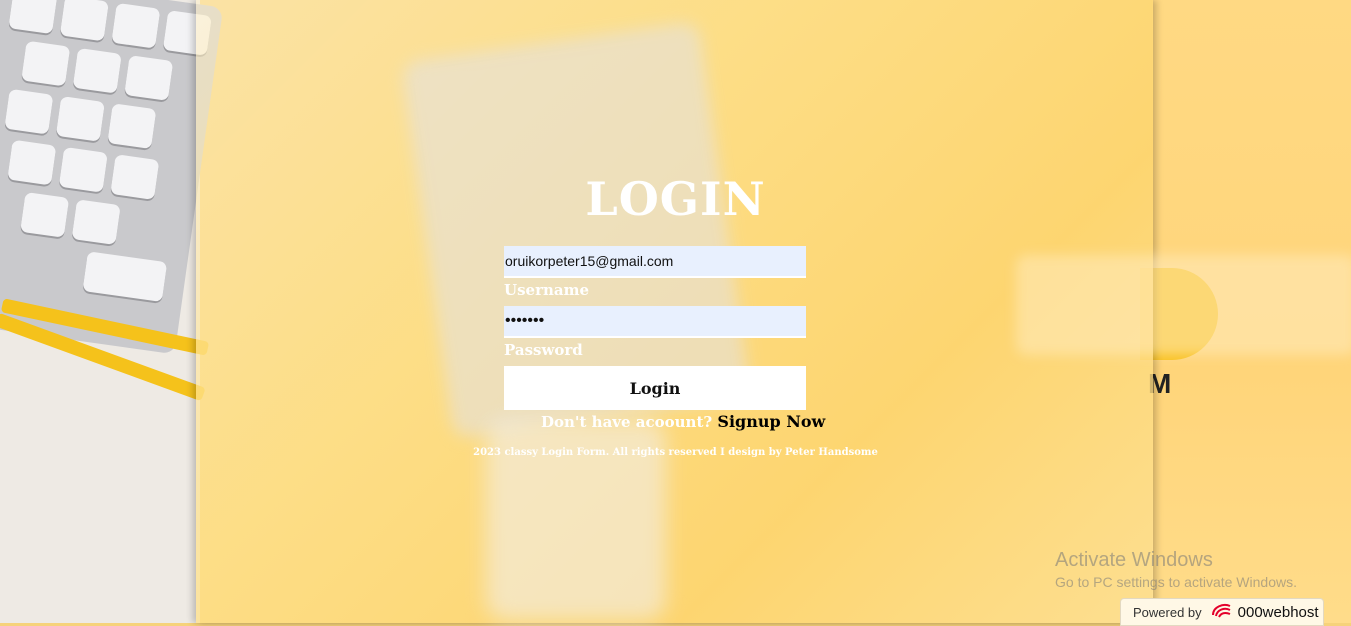 The width and height of the screenshot is (1351, 626). What do you see at coordinates (543, 350) in the screenshot?
I see `password-label: Password` at bounding box center [543, 350].